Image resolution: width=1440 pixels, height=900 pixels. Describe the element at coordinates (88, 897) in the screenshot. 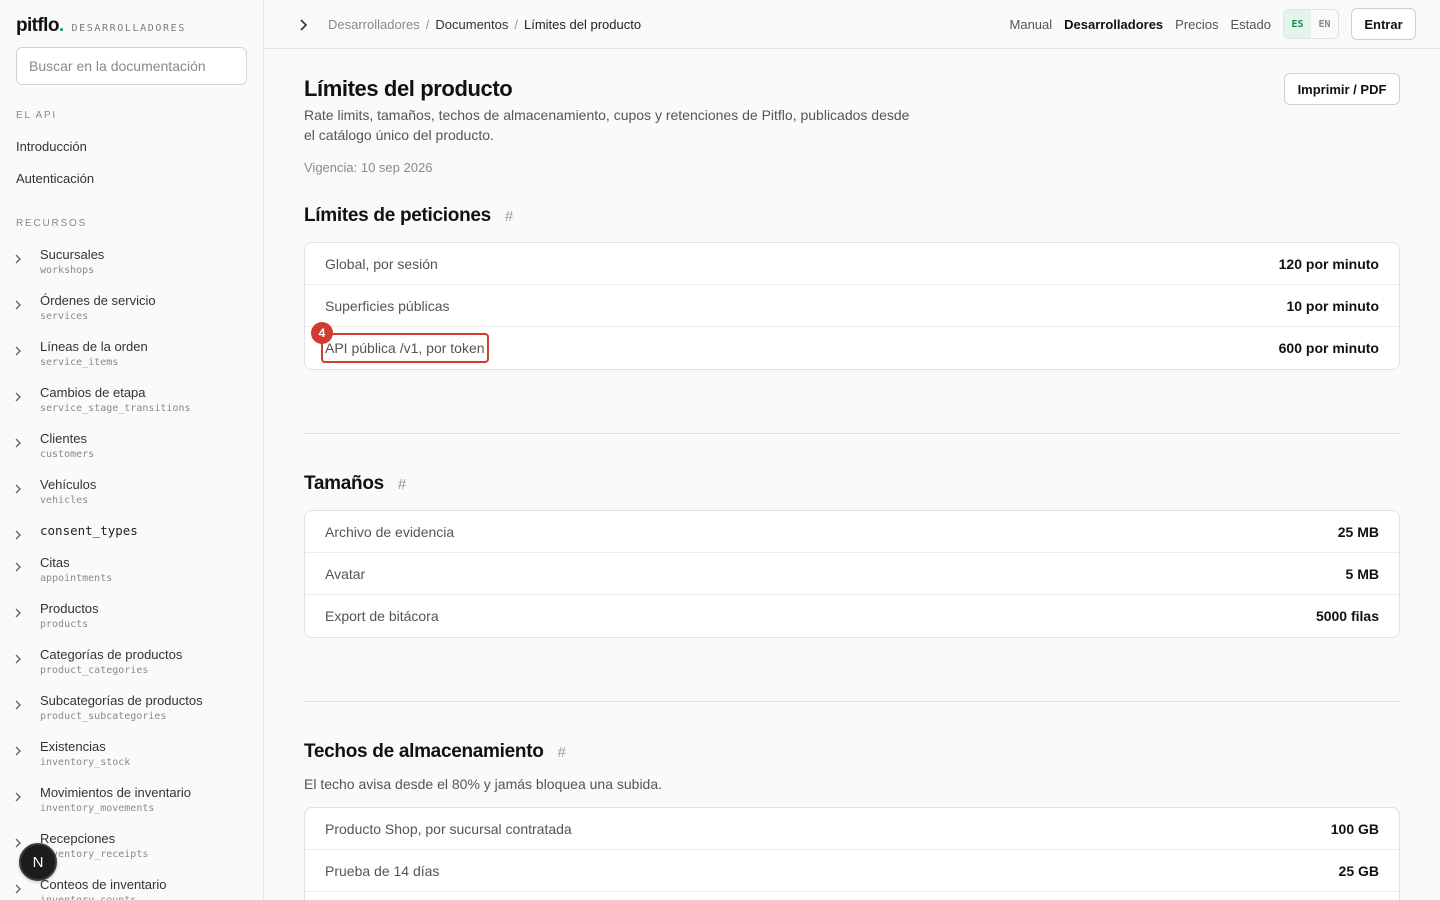

I see `sidebar-resource-code: inventory_counts` at that location.